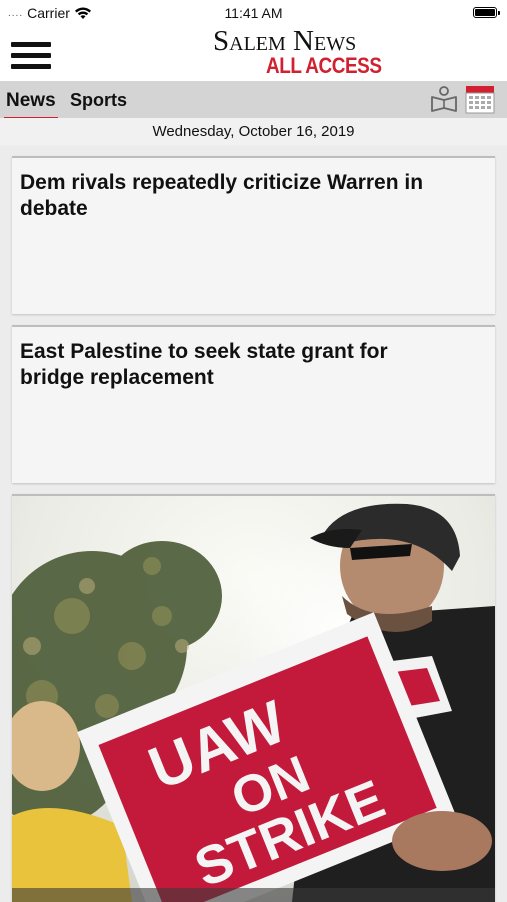 The width and height of the screenshot is (507, 902). Describe the element at coordinates (253, 100) in the screenshot. I see `section-tab-bar: News Sports` at that location.